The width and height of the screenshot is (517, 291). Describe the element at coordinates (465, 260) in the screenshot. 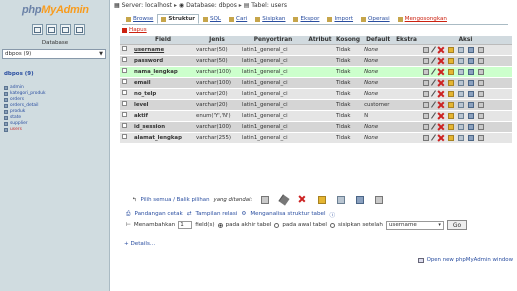

I see `new-window-link: Open new phpMyAdmin window` at that location.